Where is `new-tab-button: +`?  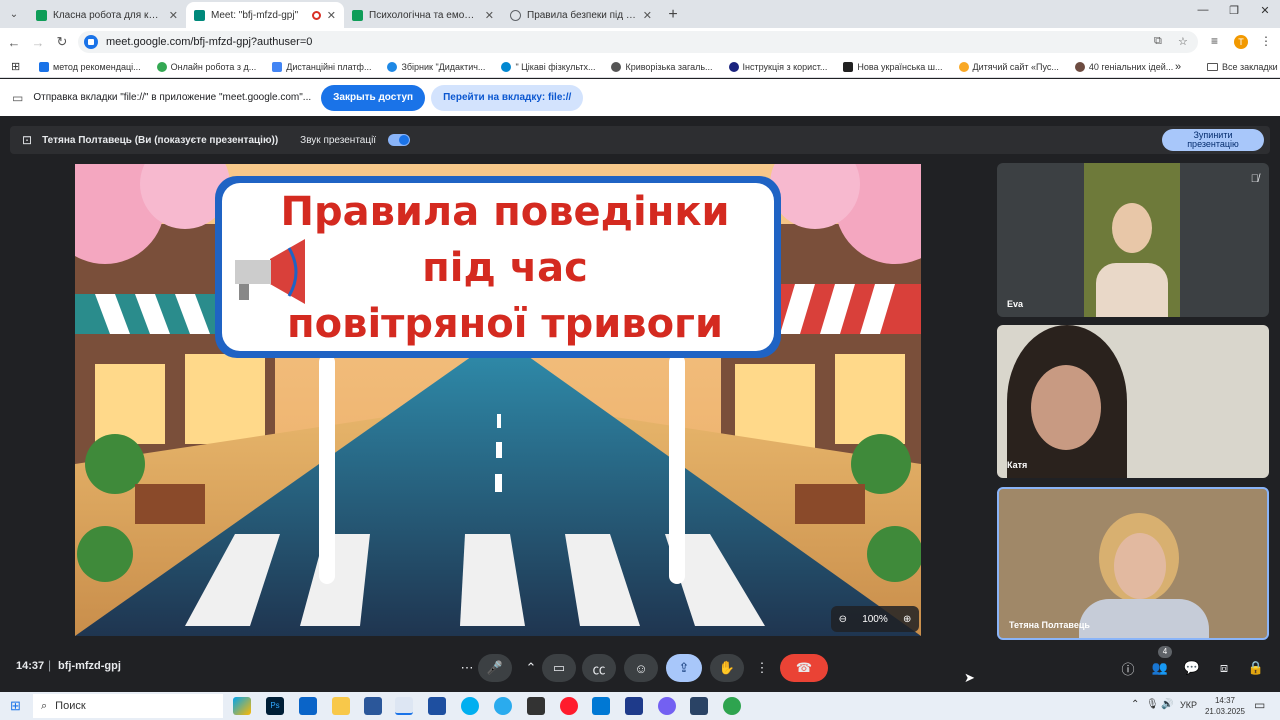 new-tab-button: + is located at coordinates (673, 15).